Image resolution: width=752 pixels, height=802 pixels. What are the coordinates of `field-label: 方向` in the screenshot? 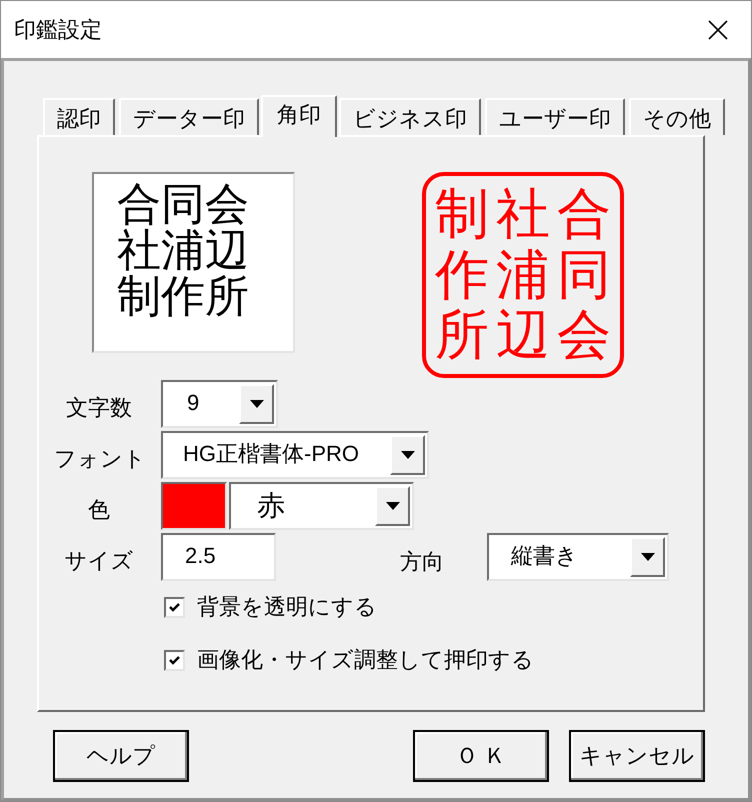 It's located at (422, 562).